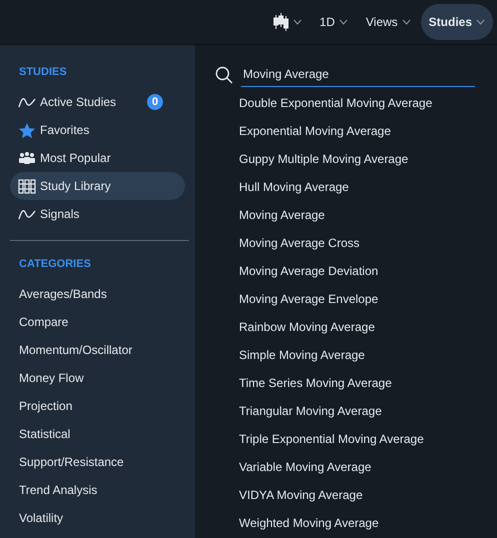 The image size is (497, 538). What do you see at coordinates (346, 299) in the screenshot?
I see `study-result: Moving Average Envelope` at bounding box center [346, 299].